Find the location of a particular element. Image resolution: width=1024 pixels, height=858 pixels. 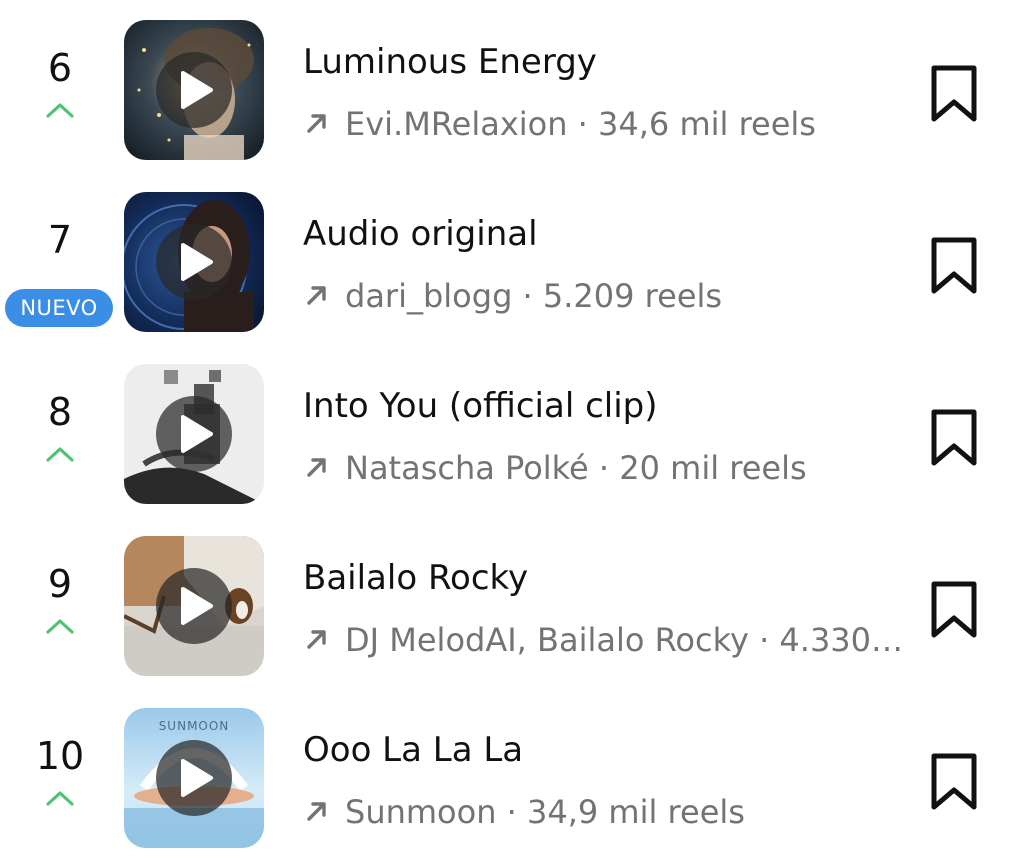

rank-number: 9 is located at coordinates (60, 584).